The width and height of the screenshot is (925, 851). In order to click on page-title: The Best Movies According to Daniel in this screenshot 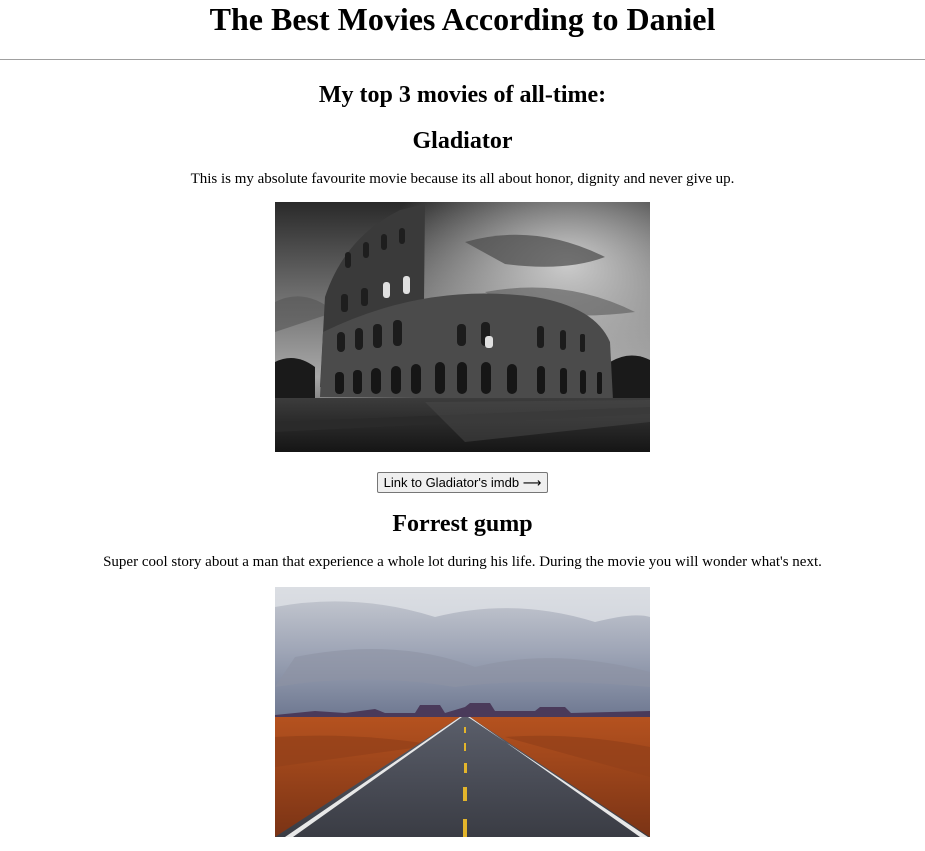, I will do `click(462, 19)`.